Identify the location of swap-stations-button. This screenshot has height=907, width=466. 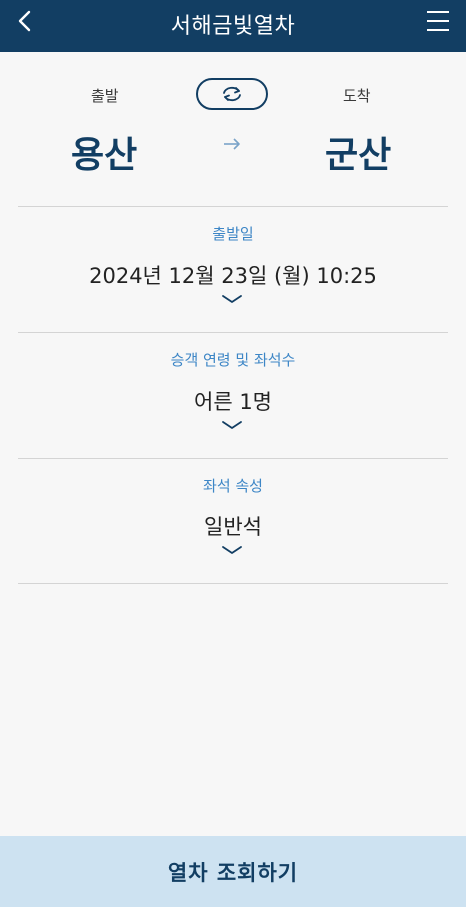
(232, 94).